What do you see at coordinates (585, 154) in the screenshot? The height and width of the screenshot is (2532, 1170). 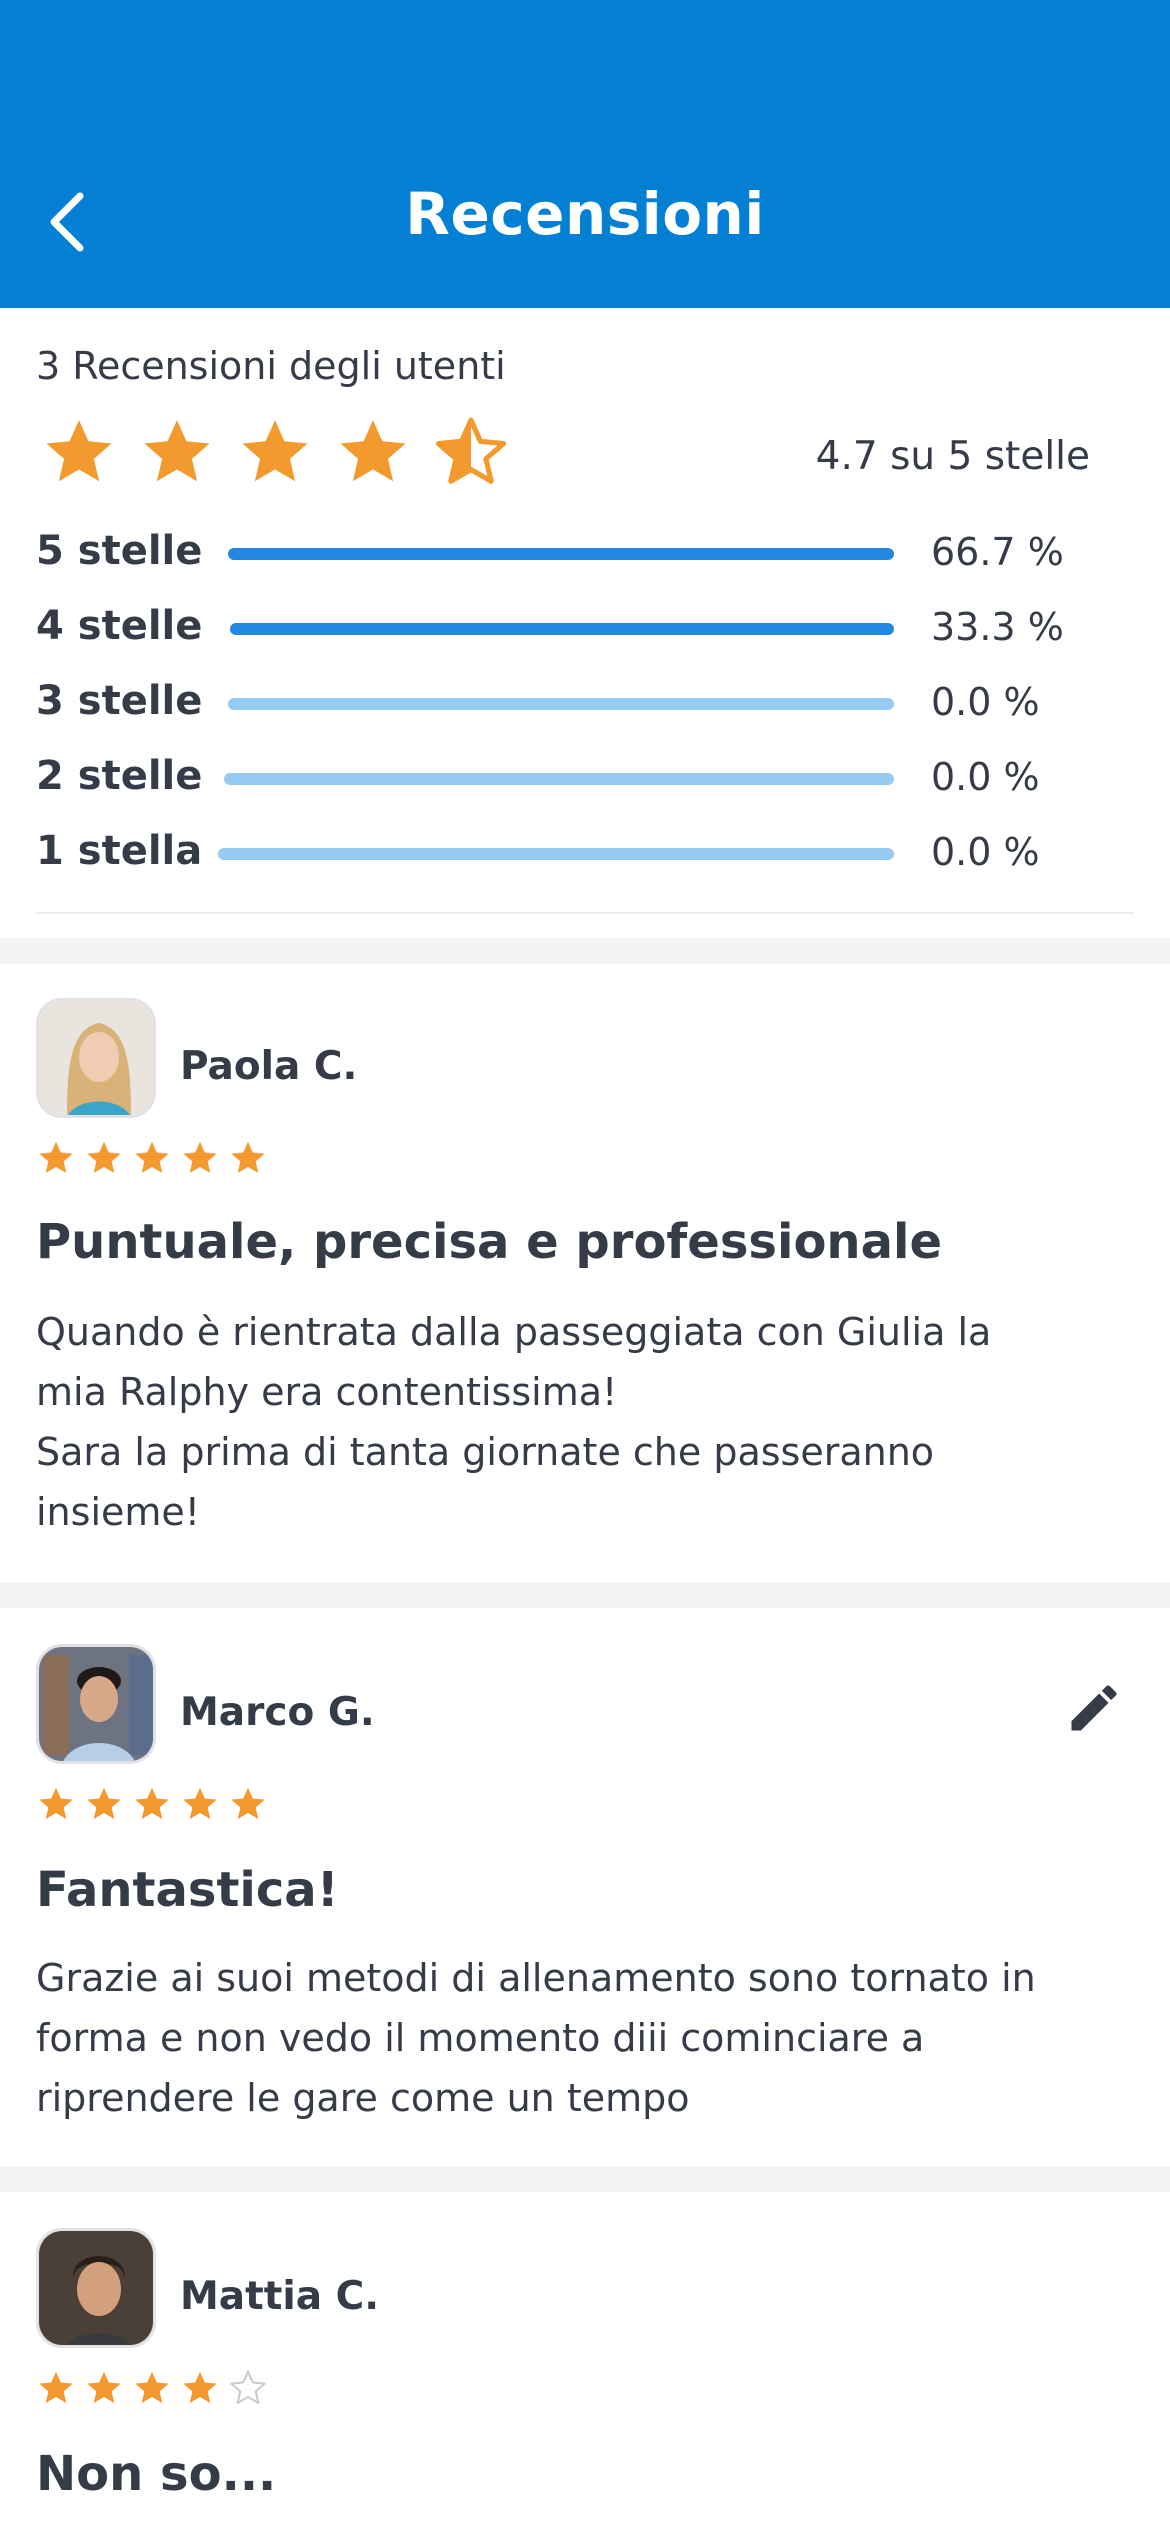 I see `app-header: Recensioni` at bounding box center [585, 154].